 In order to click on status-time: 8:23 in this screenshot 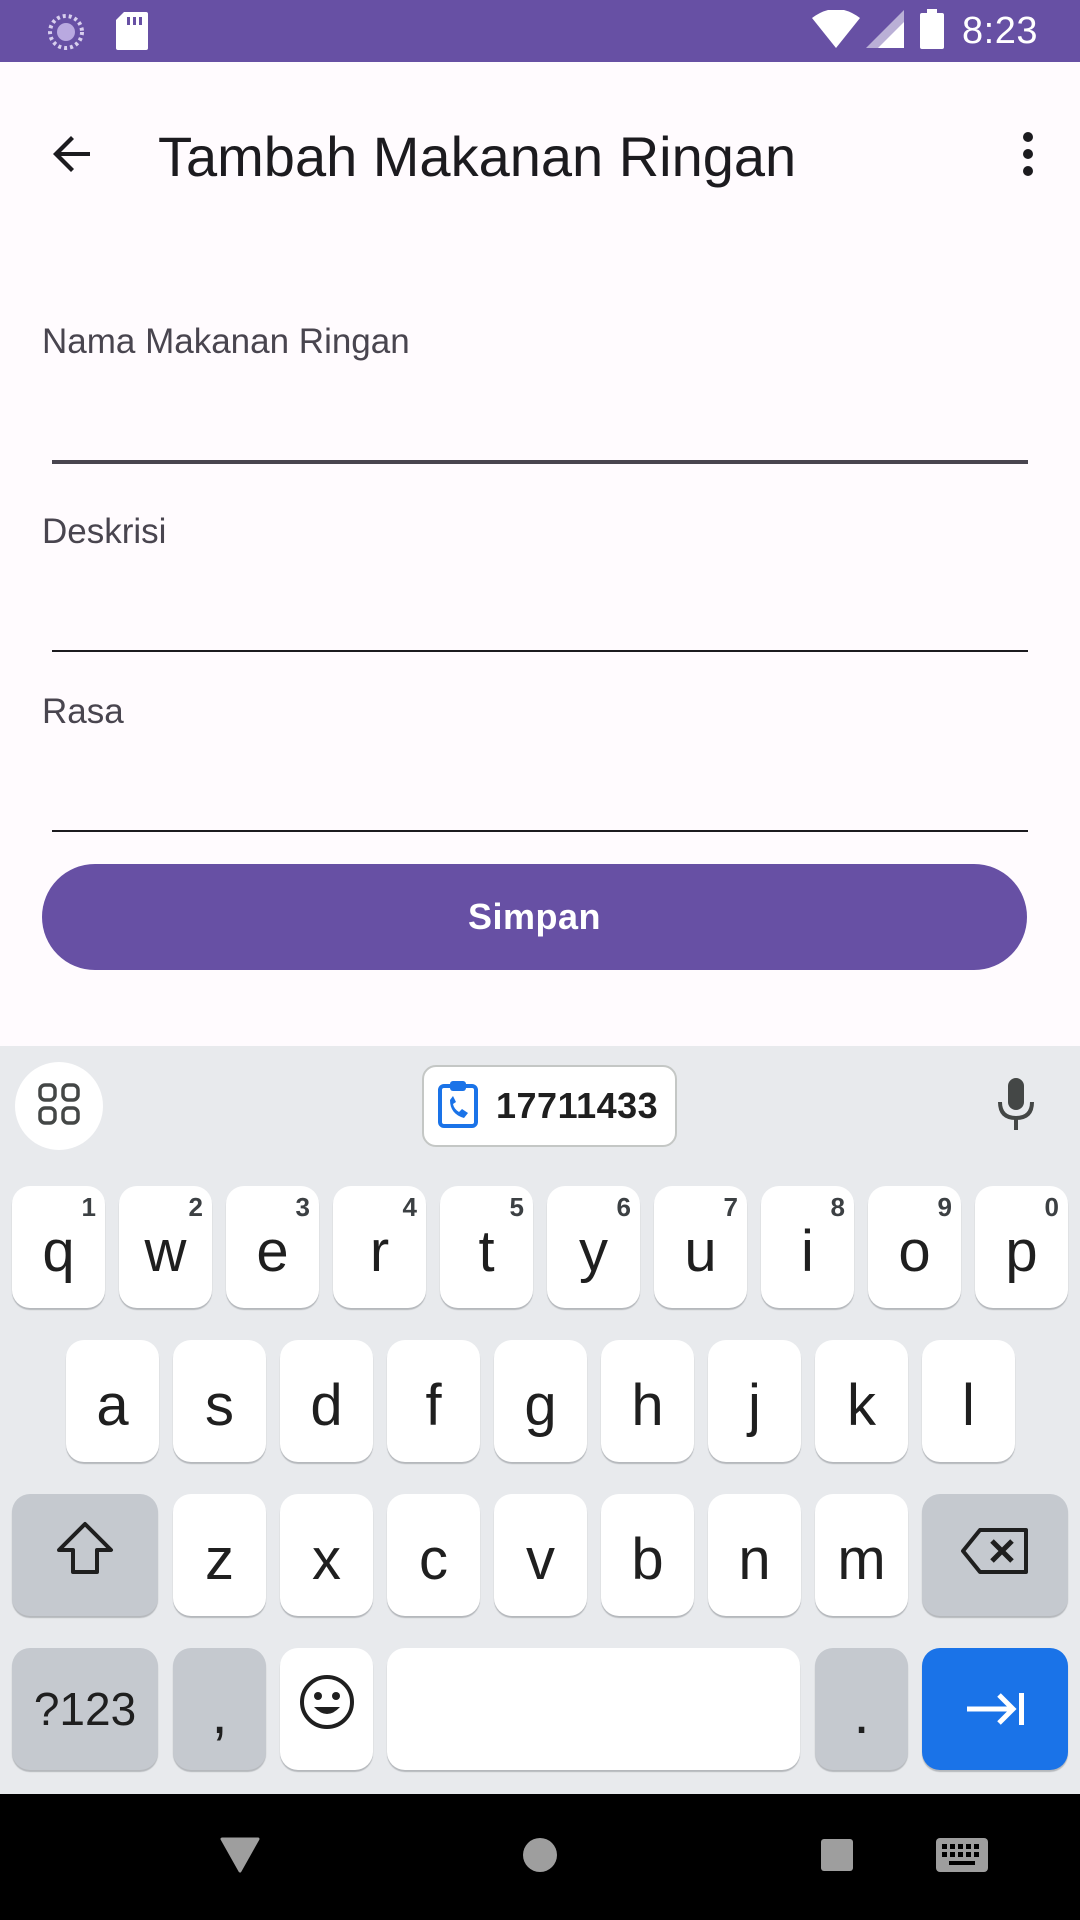, I will do `click(1000, 30)`.